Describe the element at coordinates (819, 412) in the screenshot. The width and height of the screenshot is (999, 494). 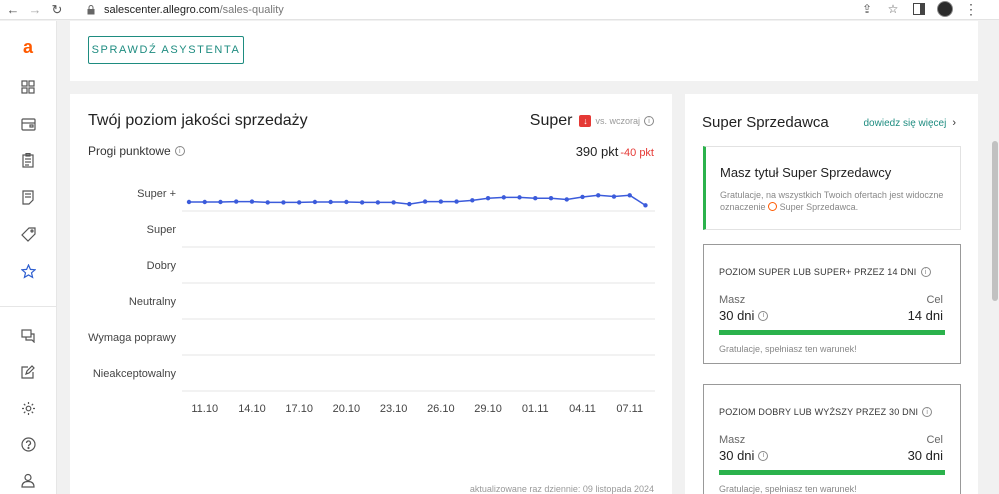
I see `condition-title-text: POZIOM DOBRY LUB WYŻSZY PRZEZ 30 DNI` at that location.